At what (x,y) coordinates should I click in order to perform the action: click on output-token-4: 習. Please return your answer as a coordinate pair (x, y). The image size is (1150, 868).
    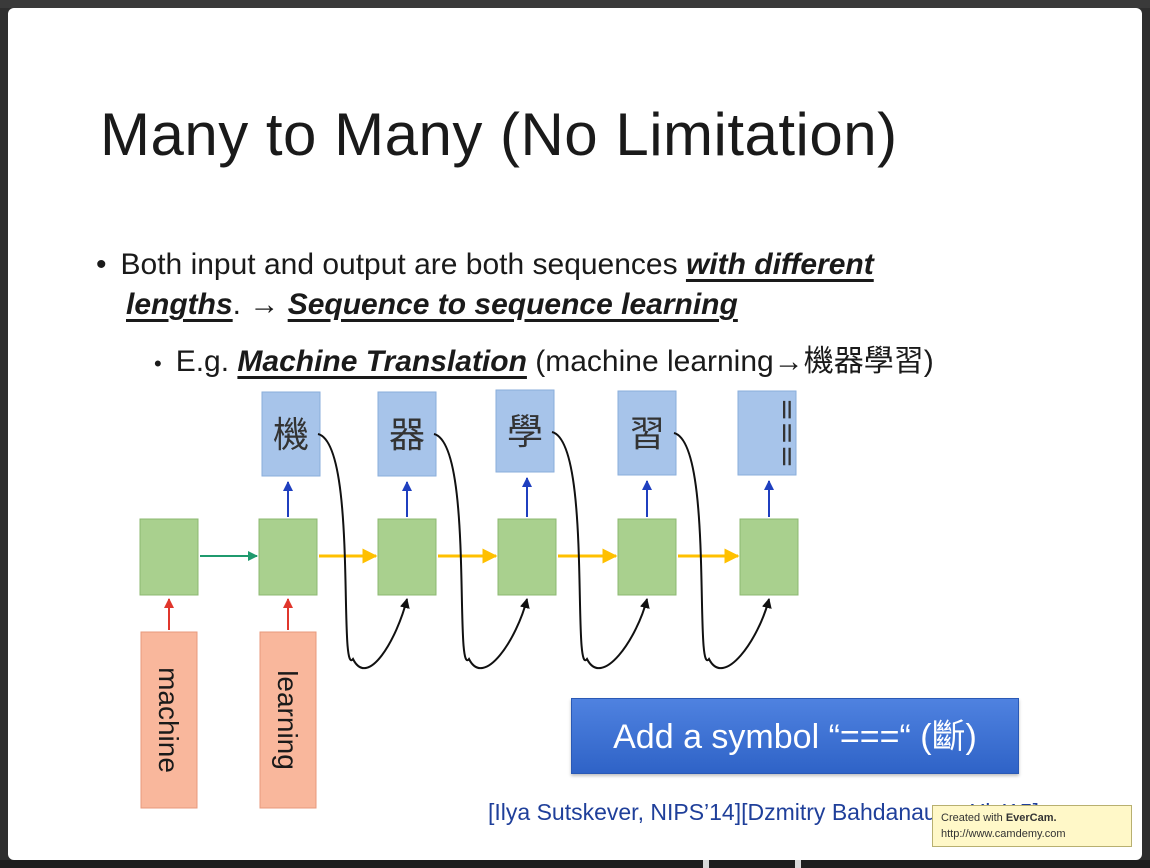
    Looking at the image, I should click on (647, 434).